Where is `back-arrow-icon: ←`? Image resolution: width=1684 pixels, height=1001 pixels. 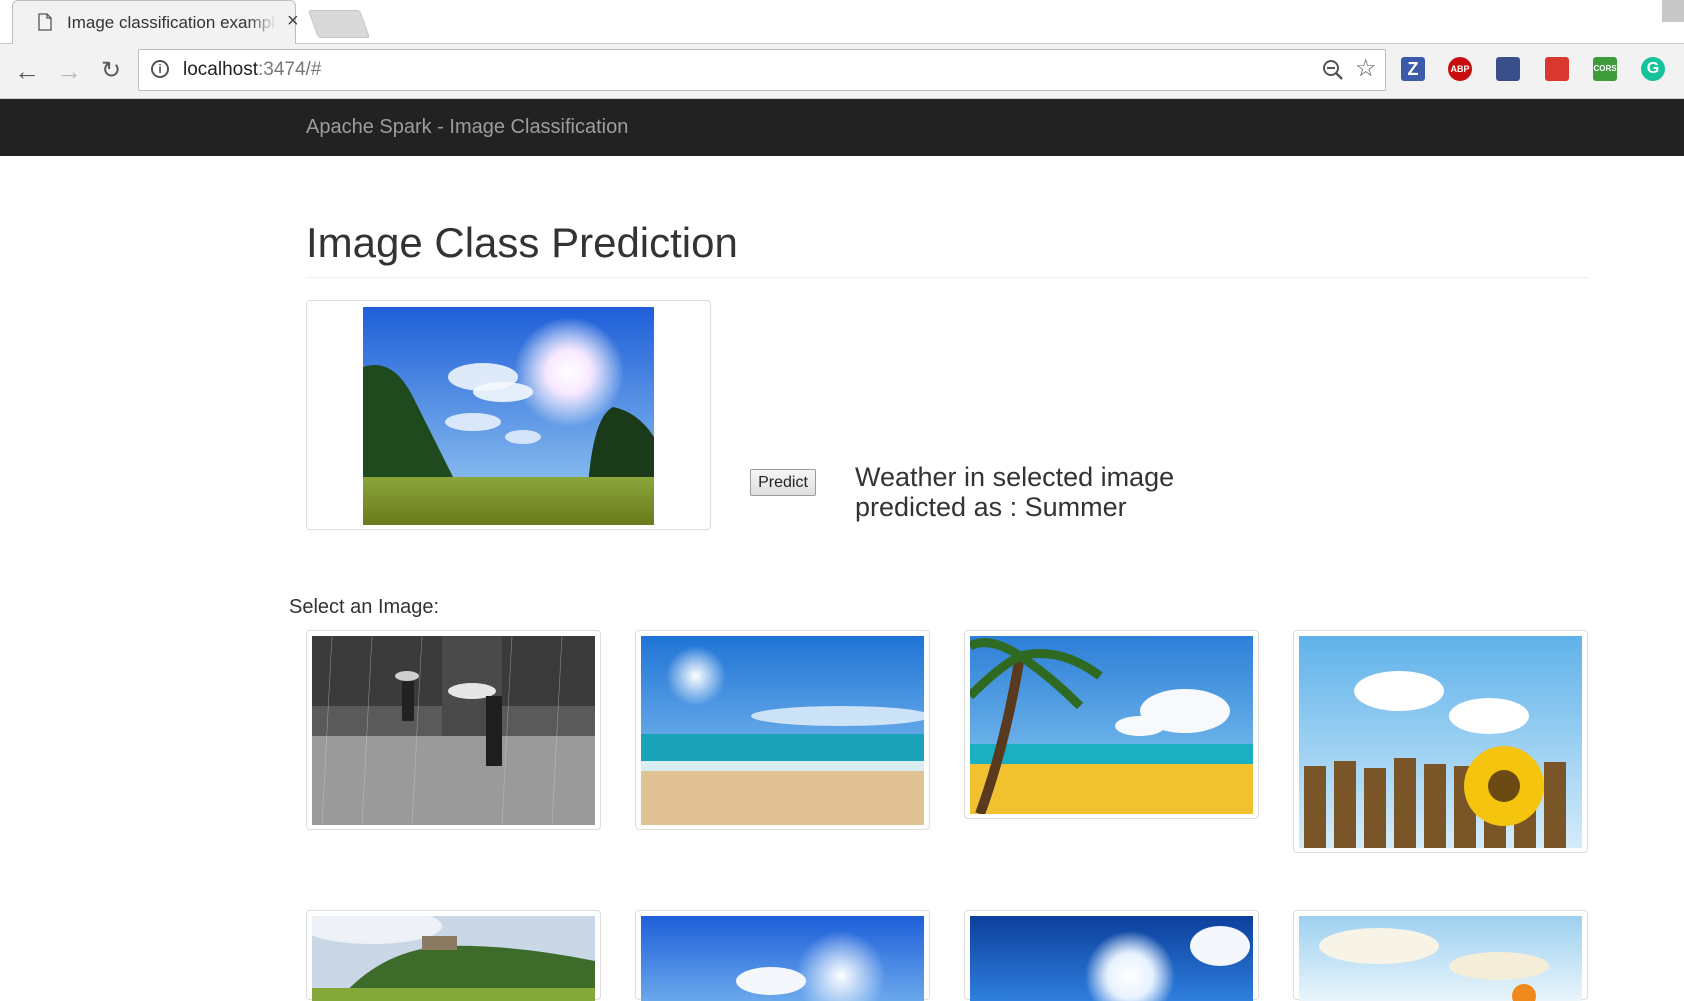 back-arrow-icon: ← is located at coordinates (27, 71).